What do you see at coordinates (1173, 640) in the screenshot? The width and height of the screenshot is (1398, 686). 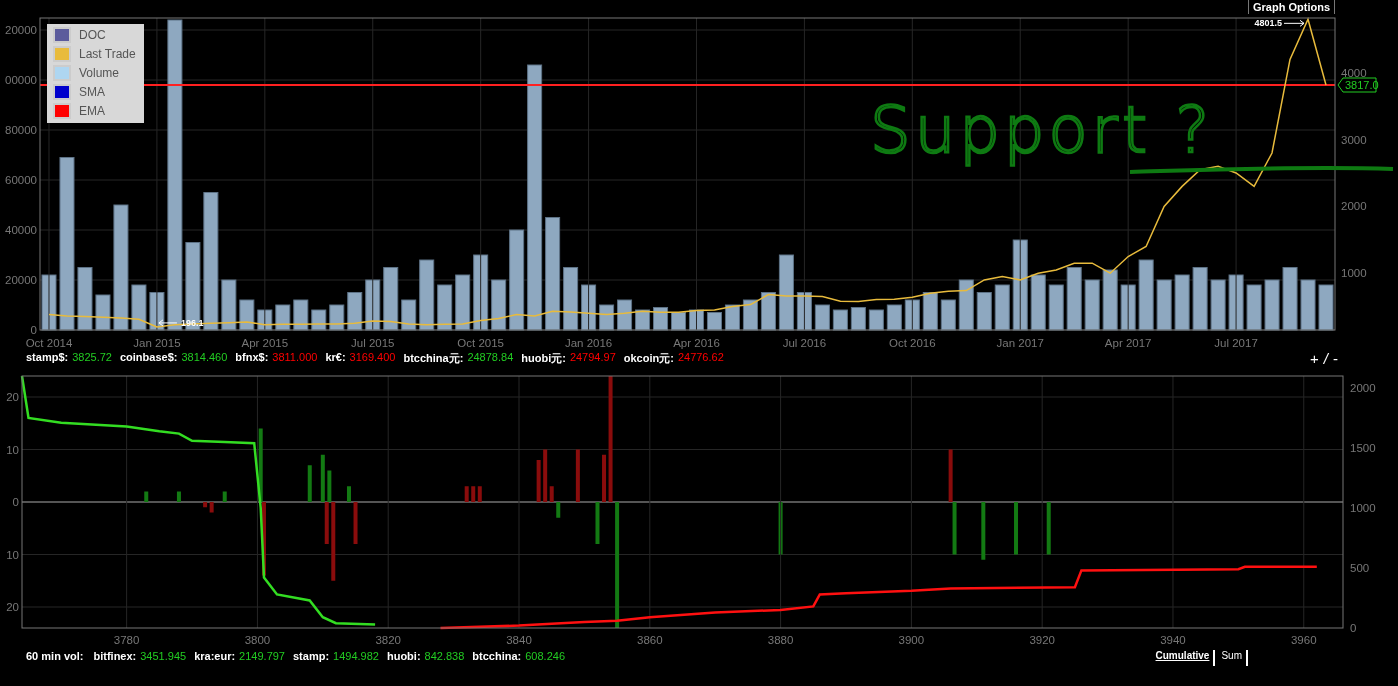 I see `axis-label: 3940` at bounding box center [1173, 640].